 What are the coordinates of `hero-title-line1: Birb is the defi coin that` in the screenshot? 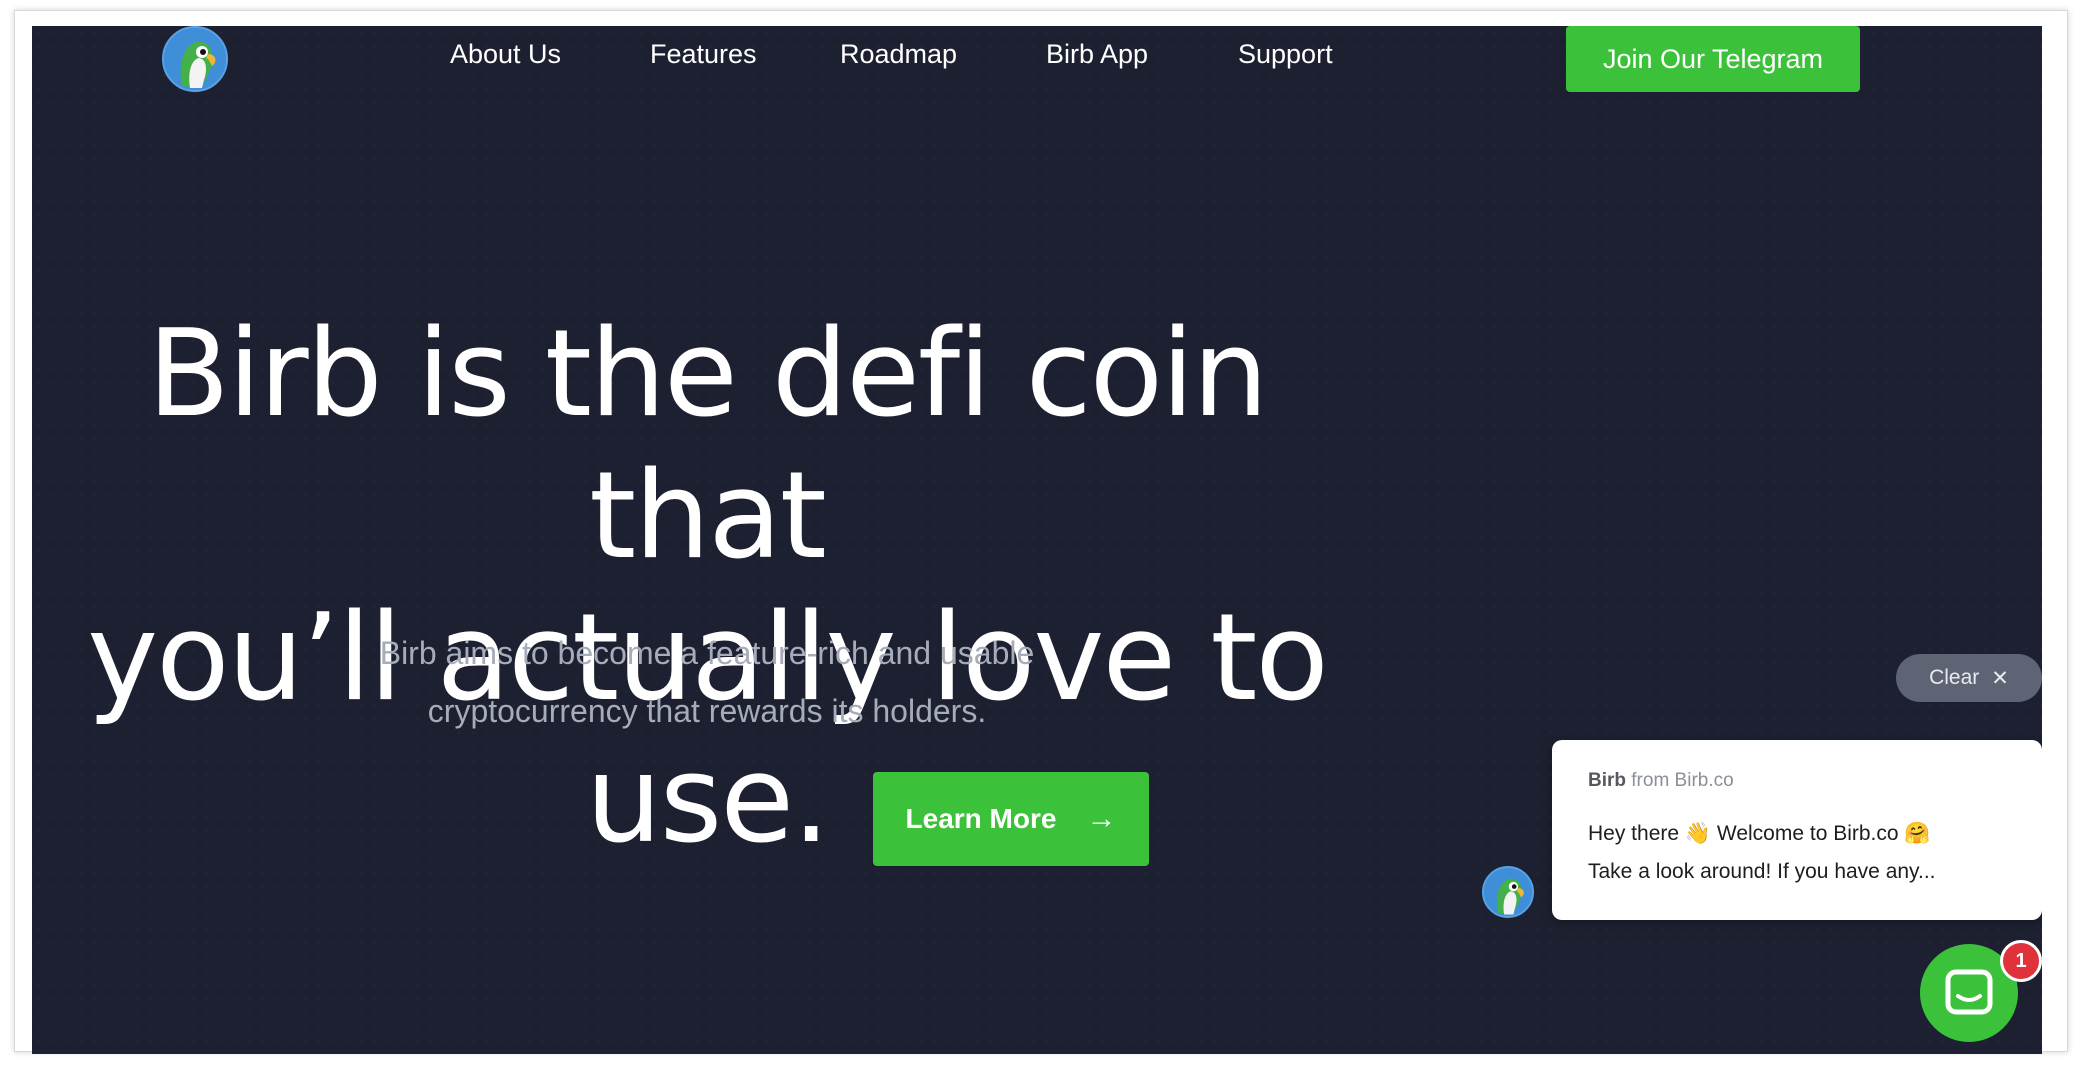 It's located at (708, 445).